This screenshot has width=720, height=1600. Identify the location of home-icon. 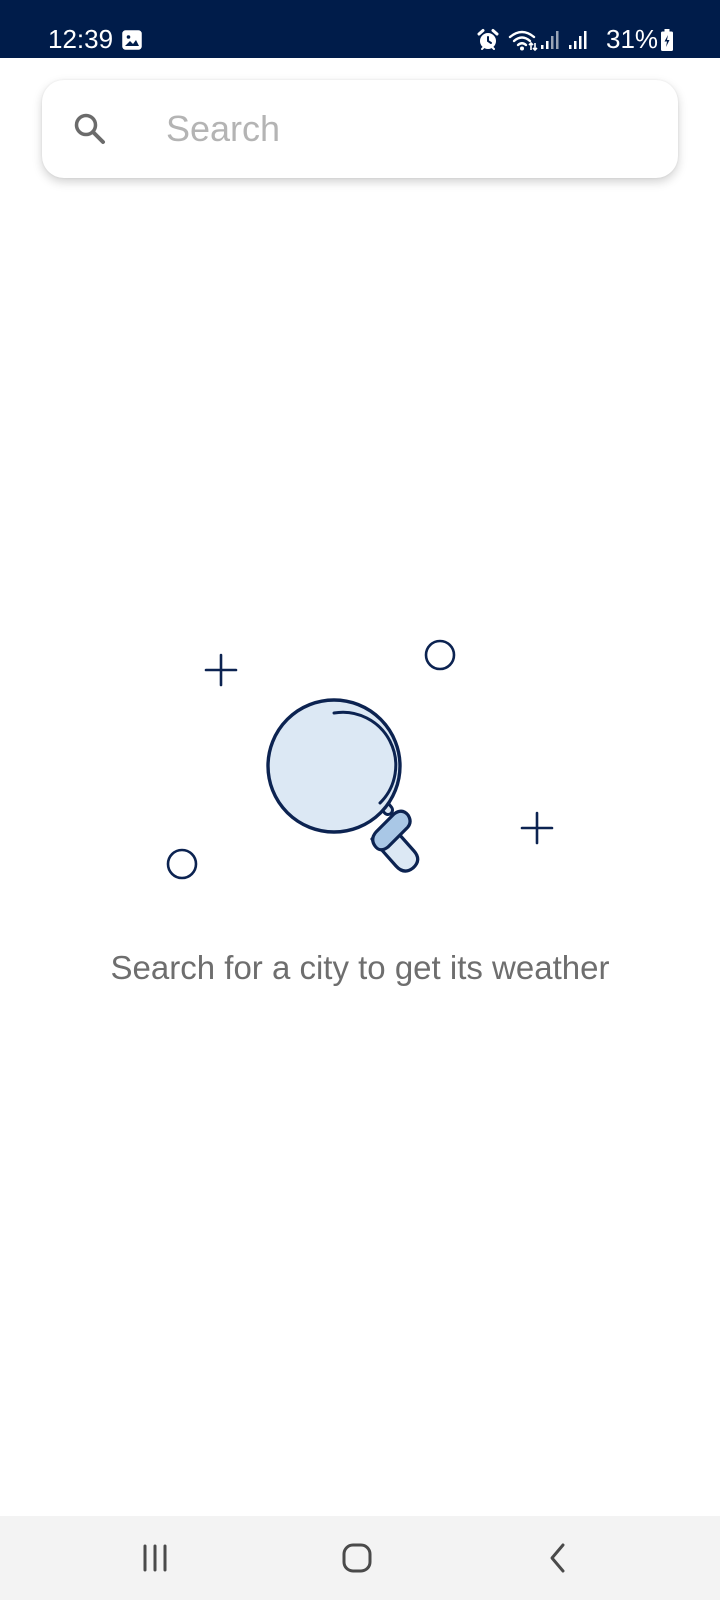
(357, 1558).